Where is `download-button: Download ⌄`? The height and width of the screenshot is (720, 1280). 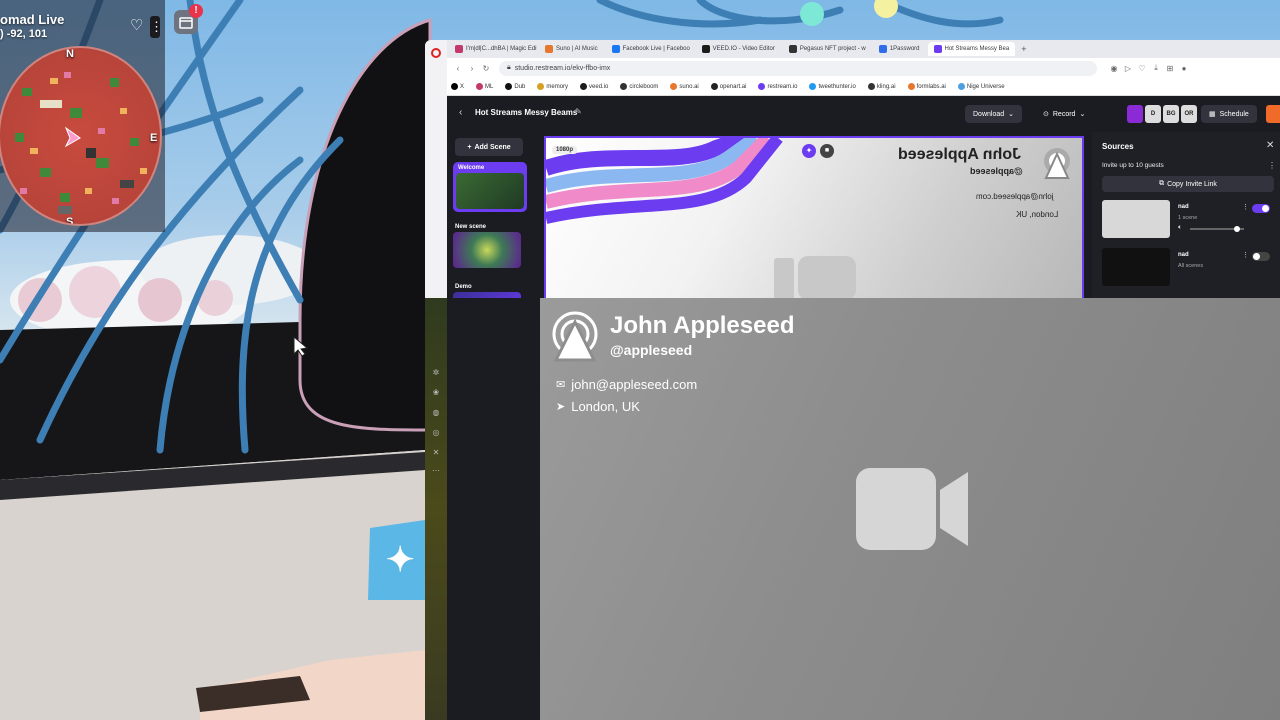
download-button: Download ⌄ is located at coordinates (994, 114).